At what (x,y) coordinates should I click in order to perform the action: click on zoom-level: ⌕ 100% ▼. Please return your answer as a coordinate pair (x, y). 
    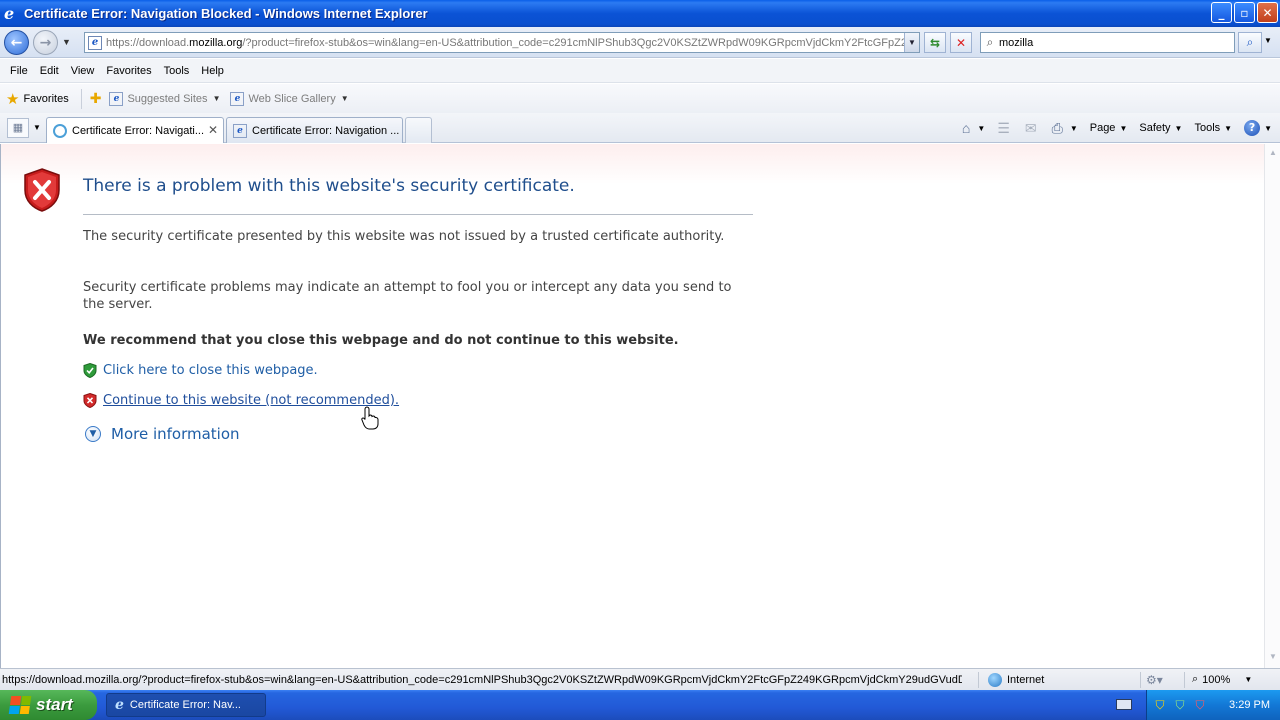
    Looking at the image, I should click on (1222, 679).